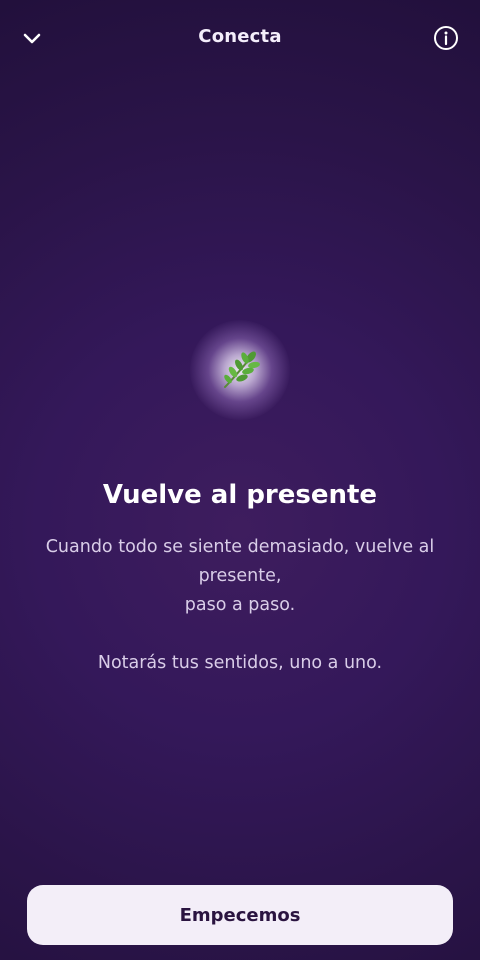  I want to click on start-button: Empecemos, so click(240, 915).